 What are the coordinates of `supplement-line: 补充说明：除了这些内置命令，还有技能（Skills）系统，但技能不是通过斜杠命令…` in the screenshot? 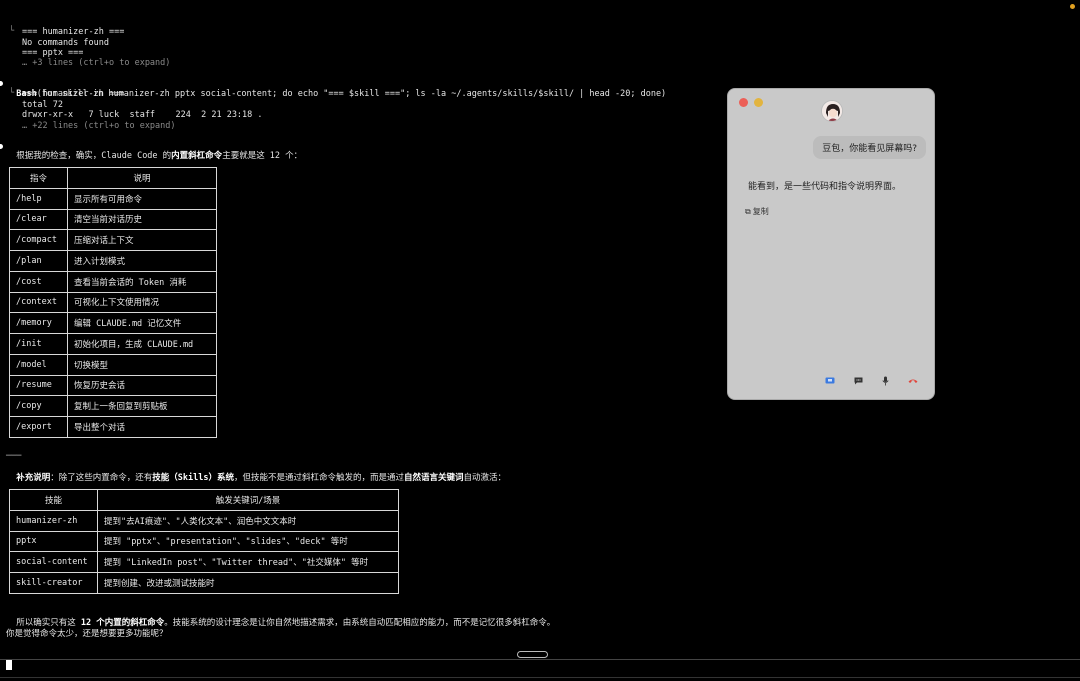 It's located at (256, 473).